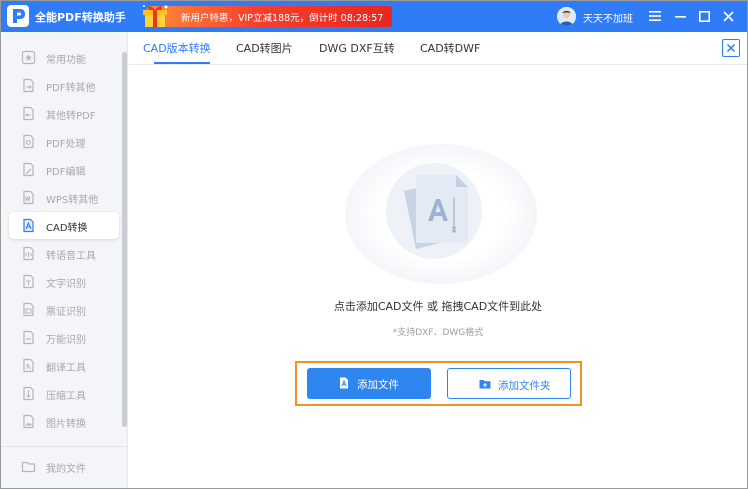 This screenshot has height=489, width=748. Describe the element at coordinates (80, 17) in the screenshot. I see `app-title: 全能PDF转换助手` at that location.